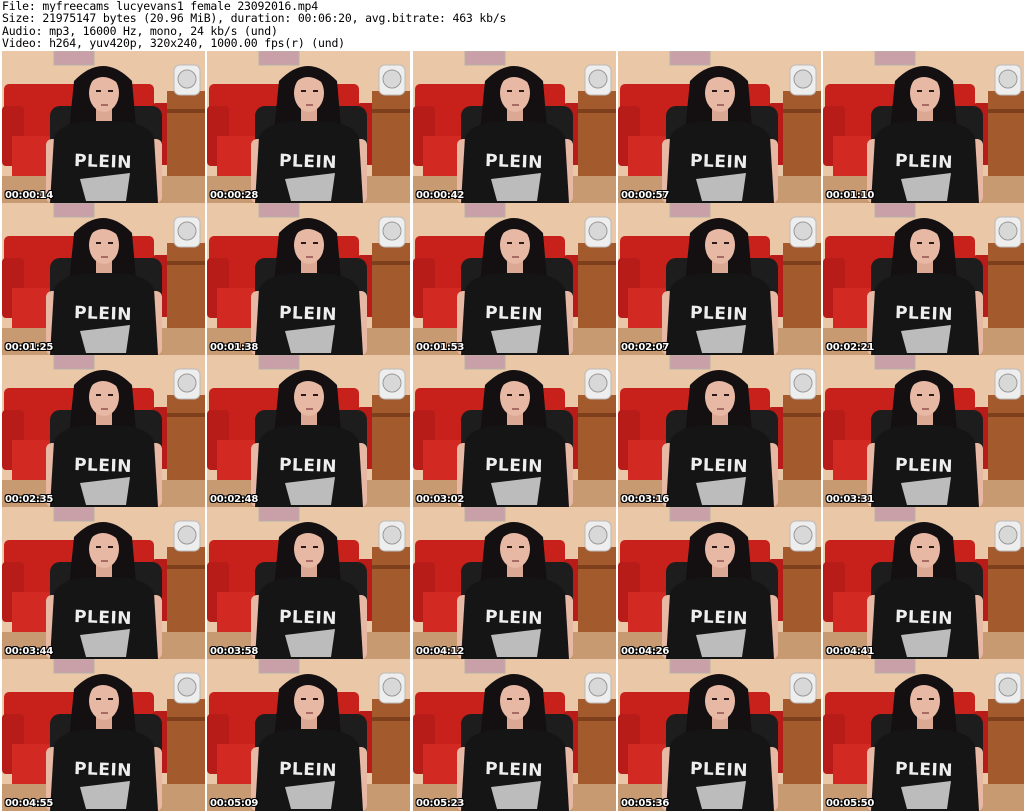 The height and width of the screenshot is (811, 1024). I want to click on video-thumbnail: PLEIN 00:05:36, so click(719, 735).